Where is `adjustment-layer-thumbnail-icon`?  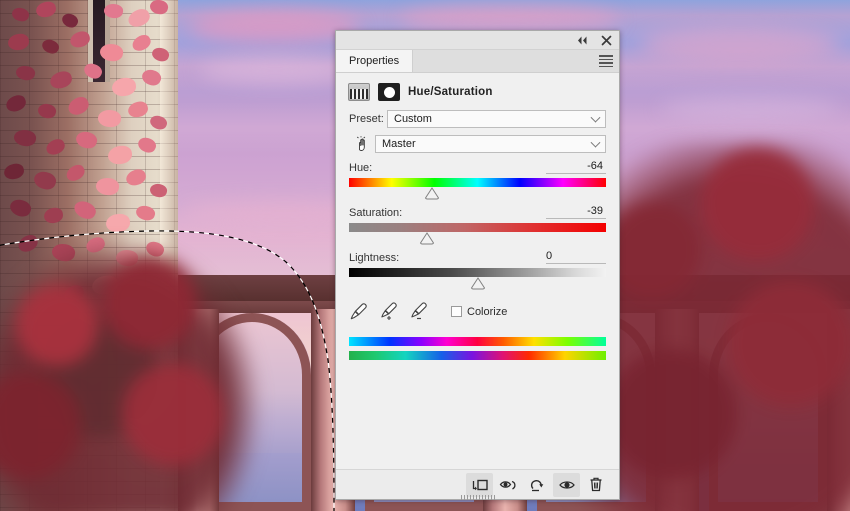 adjustment-layer-thumbnail-icon is located at coordinates (359, 92).